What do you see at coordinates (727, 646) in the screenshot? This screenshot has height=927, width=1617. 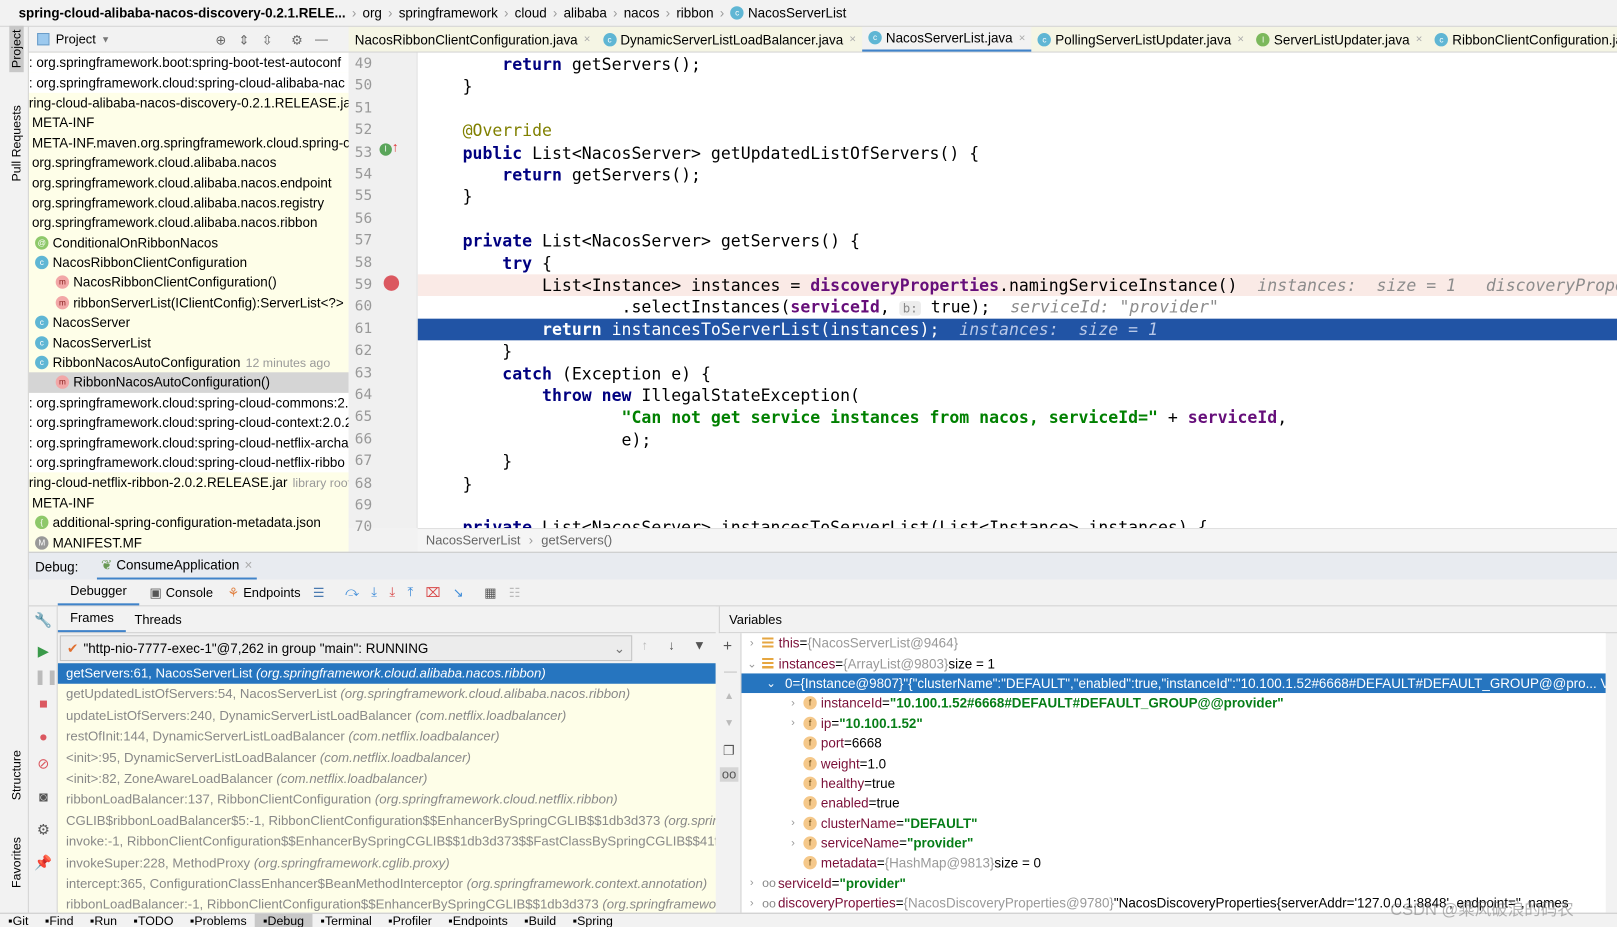 I see `add-watch-icon: +` at bounding box center [727, 646].